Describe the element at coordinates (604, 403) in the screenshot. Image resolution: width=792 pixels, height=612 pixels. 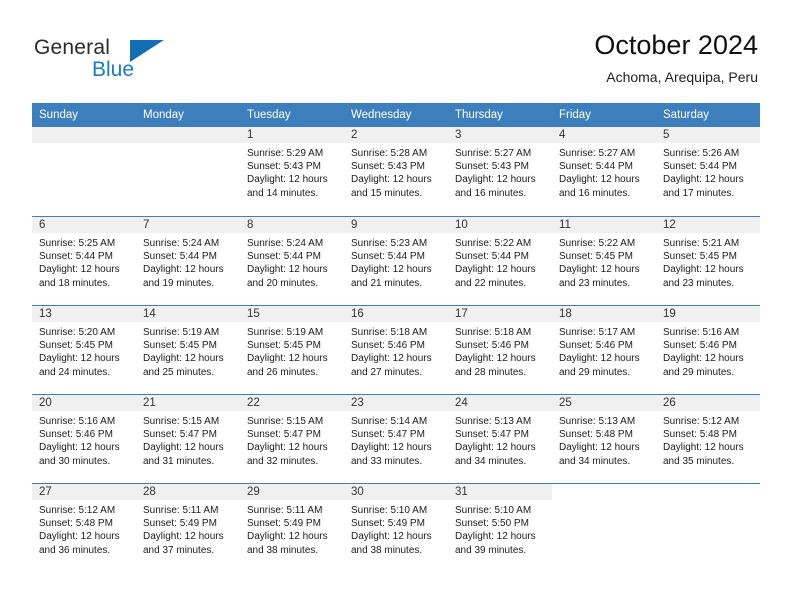
I see `day-number: 25` at that location.